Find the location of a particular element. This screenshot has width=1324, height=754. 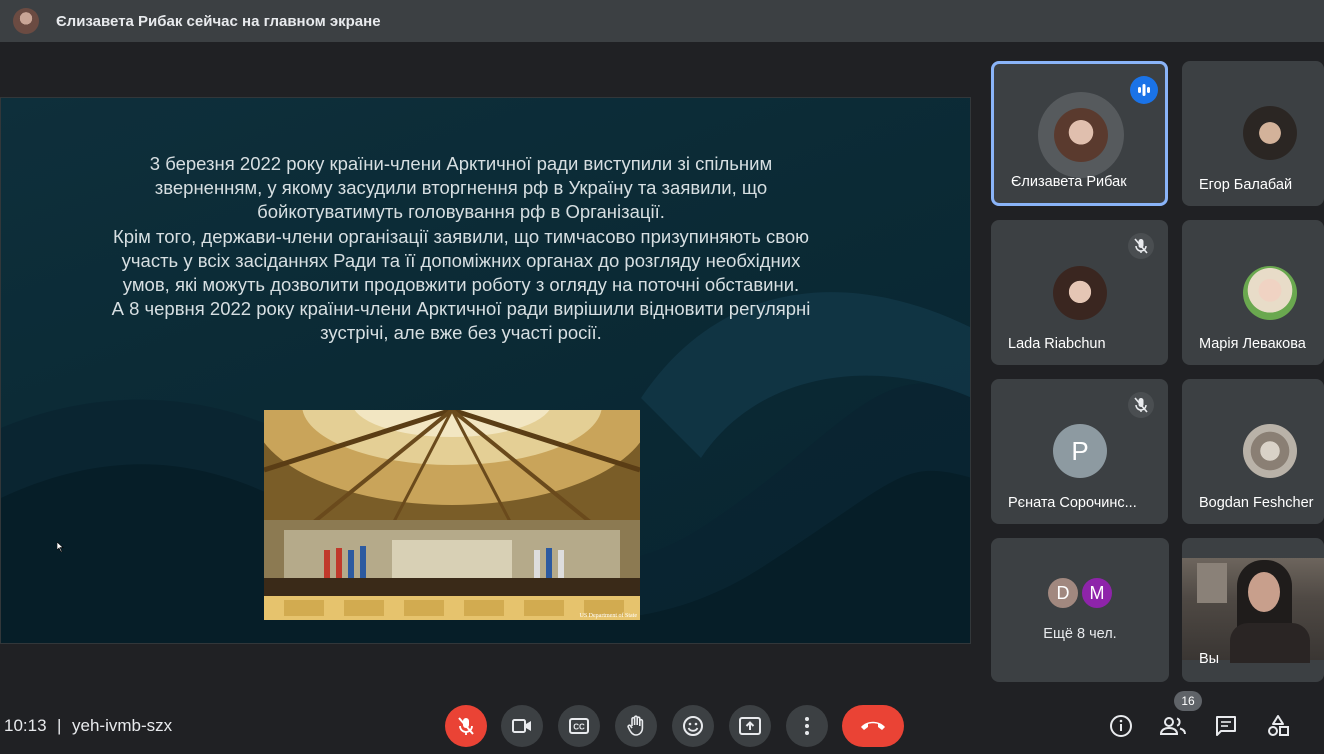

activities-button is located at coordinates (1278, 726).